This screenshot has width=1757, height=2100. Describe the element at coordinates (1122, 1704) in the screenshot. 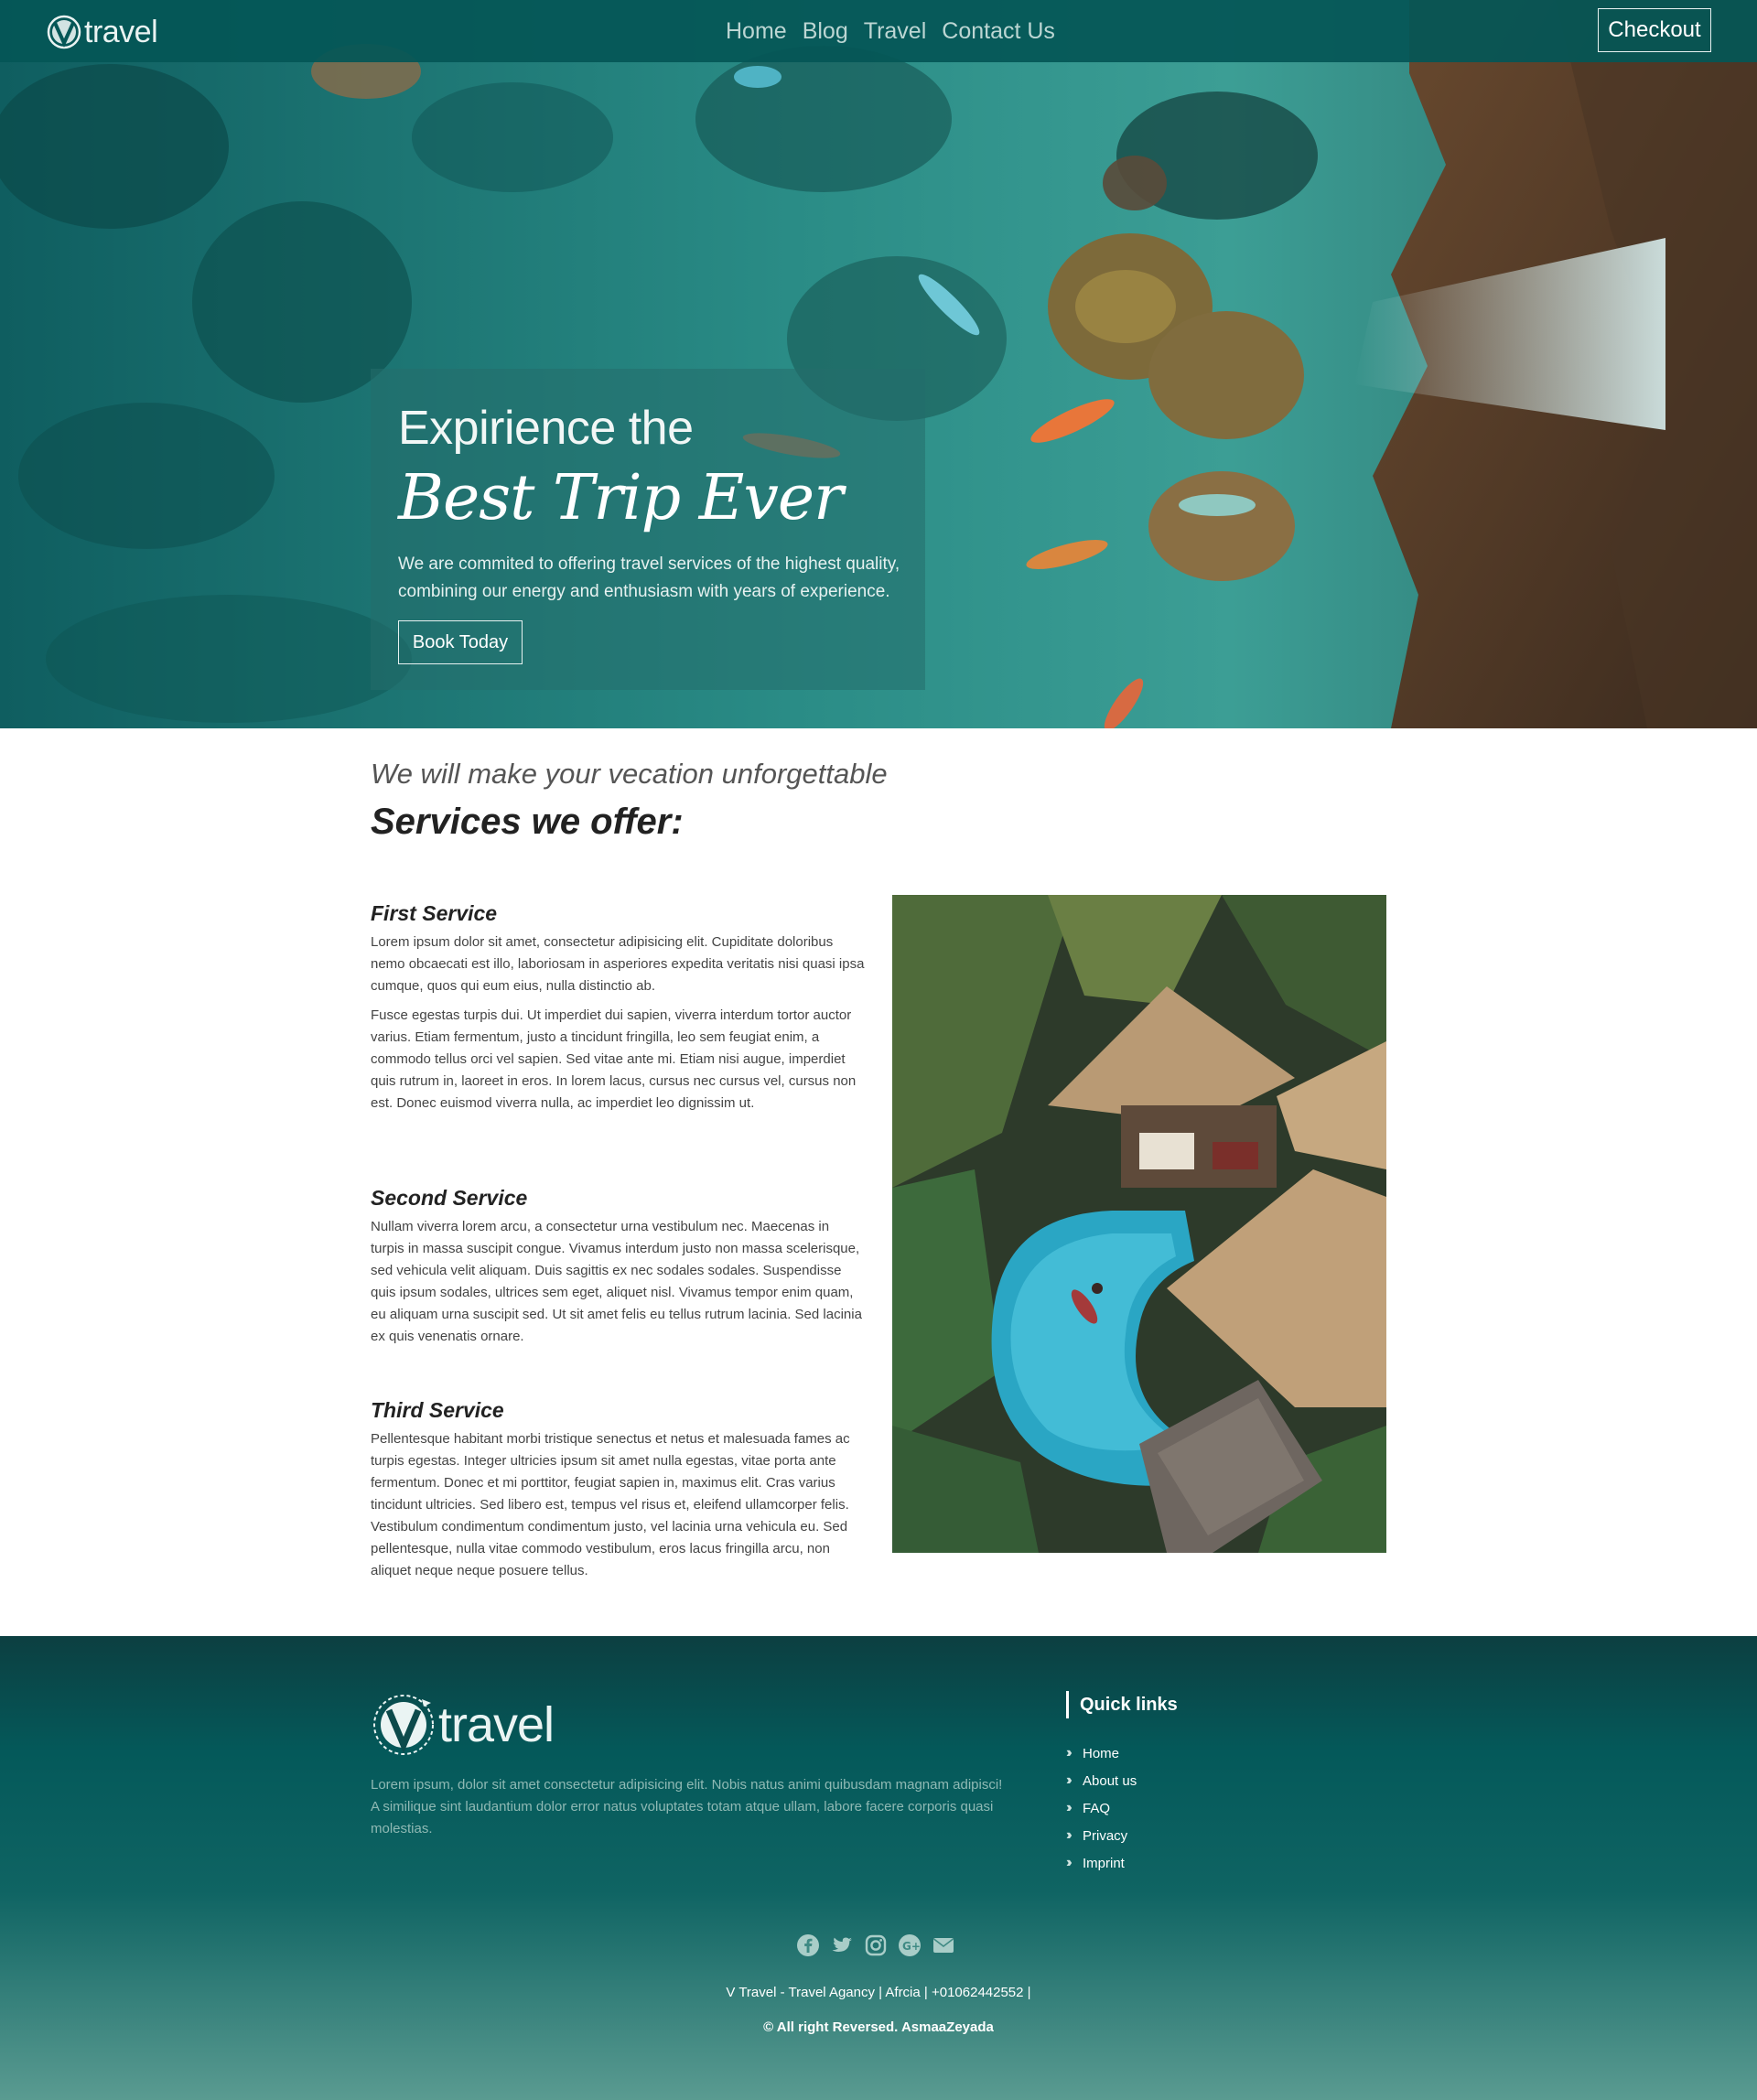

I see `quick-links-title: Quick links` at that location.